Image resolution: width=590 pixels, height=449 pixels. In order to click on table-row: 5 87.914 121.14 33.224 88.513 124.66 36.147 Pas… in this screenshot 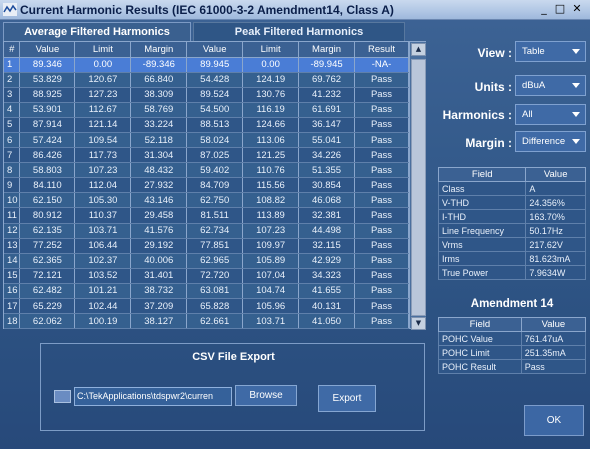, I will do `click(206, 125)`.